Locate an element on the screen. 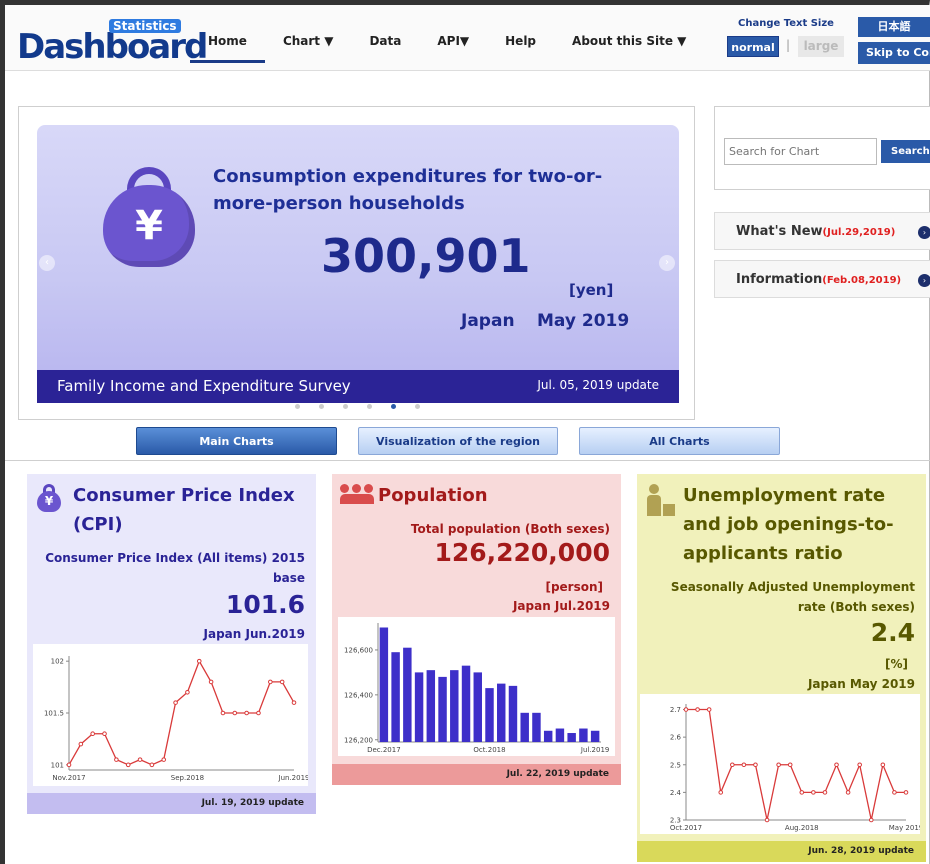 This screenshot has width=930, height=864. population-title: Population is located at coordinates (433, 495).